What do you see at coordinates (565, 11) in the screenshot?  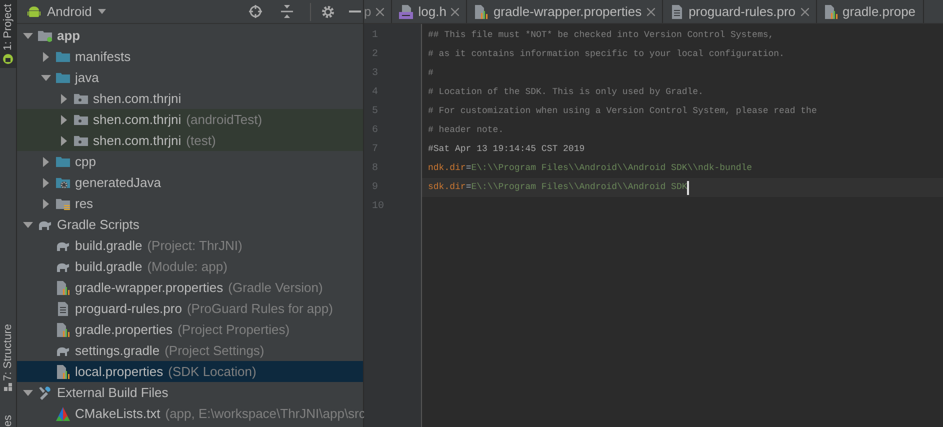 I see `editor-tab: gradle-wrapper.properties` at bounding box center [565, 11].